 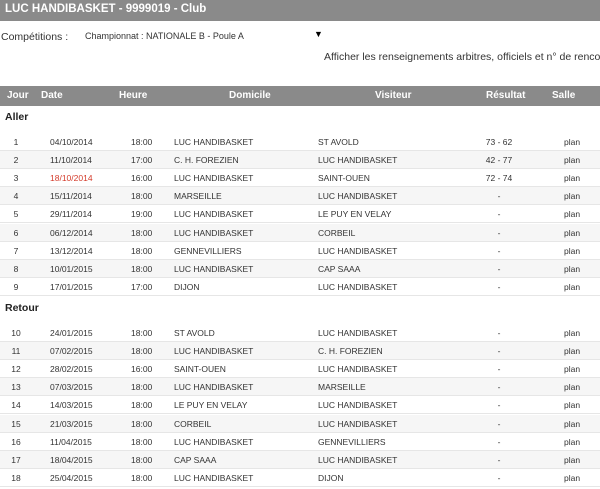 I want to click on col-header-salle: Salle, so click(x=564, y=95).